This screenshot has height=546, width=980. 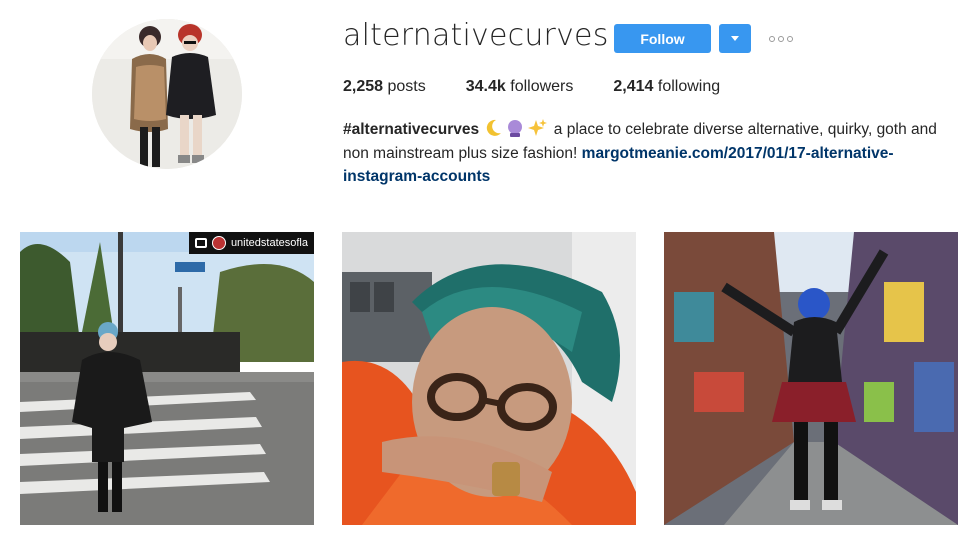 What do you see at coordinates (494, 127) in the screenshot?
I see `crescent-moon-icon` at bounding box center [494, 127].